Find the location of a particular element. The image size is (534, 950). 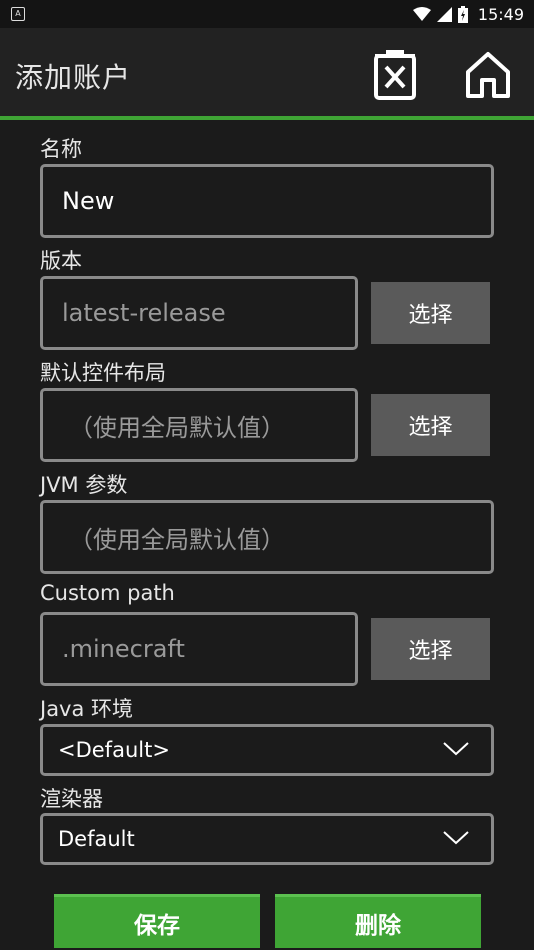

jvm-args-input: （使用全局默认值） is located at coordinates (267, 537).